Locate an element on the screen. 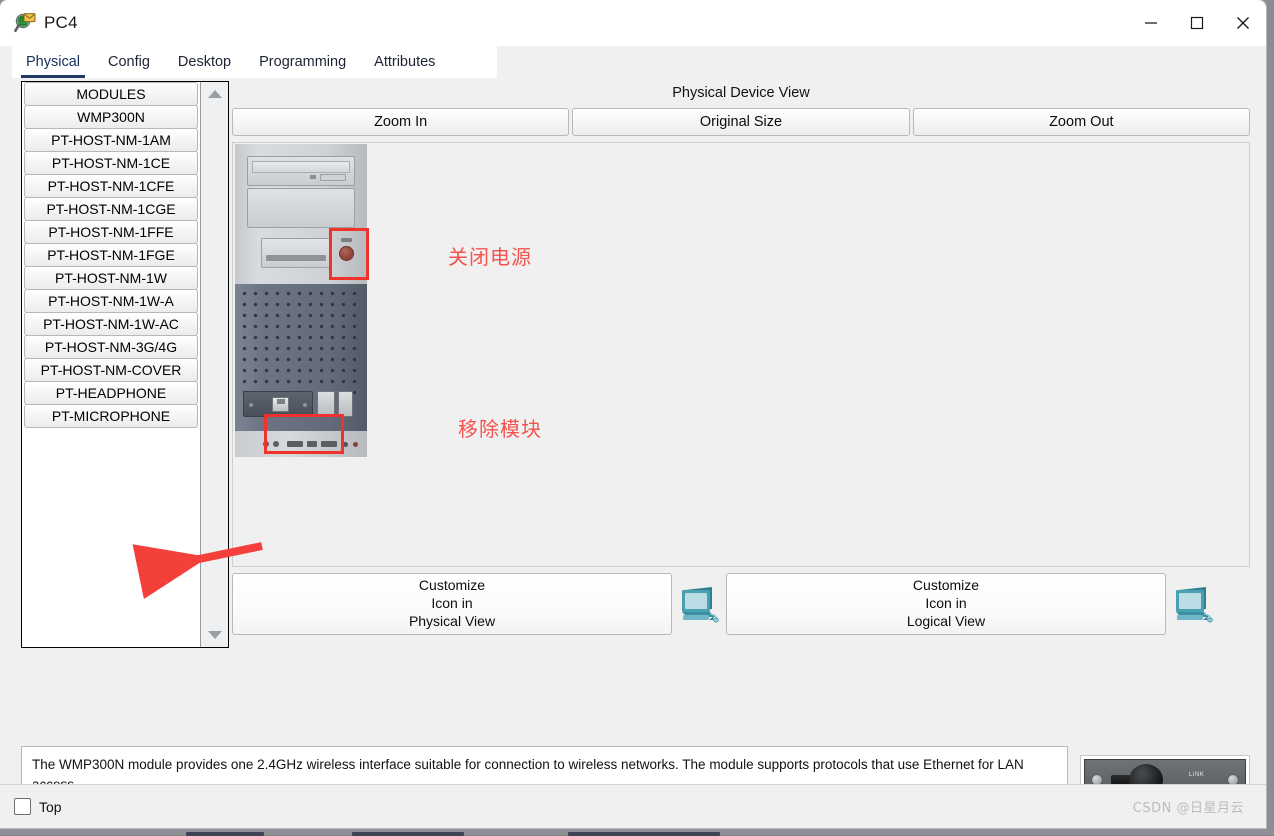 The width and height of the screenshot is (1274, 836). pc-tower-image is located at coordinates (301, 301).